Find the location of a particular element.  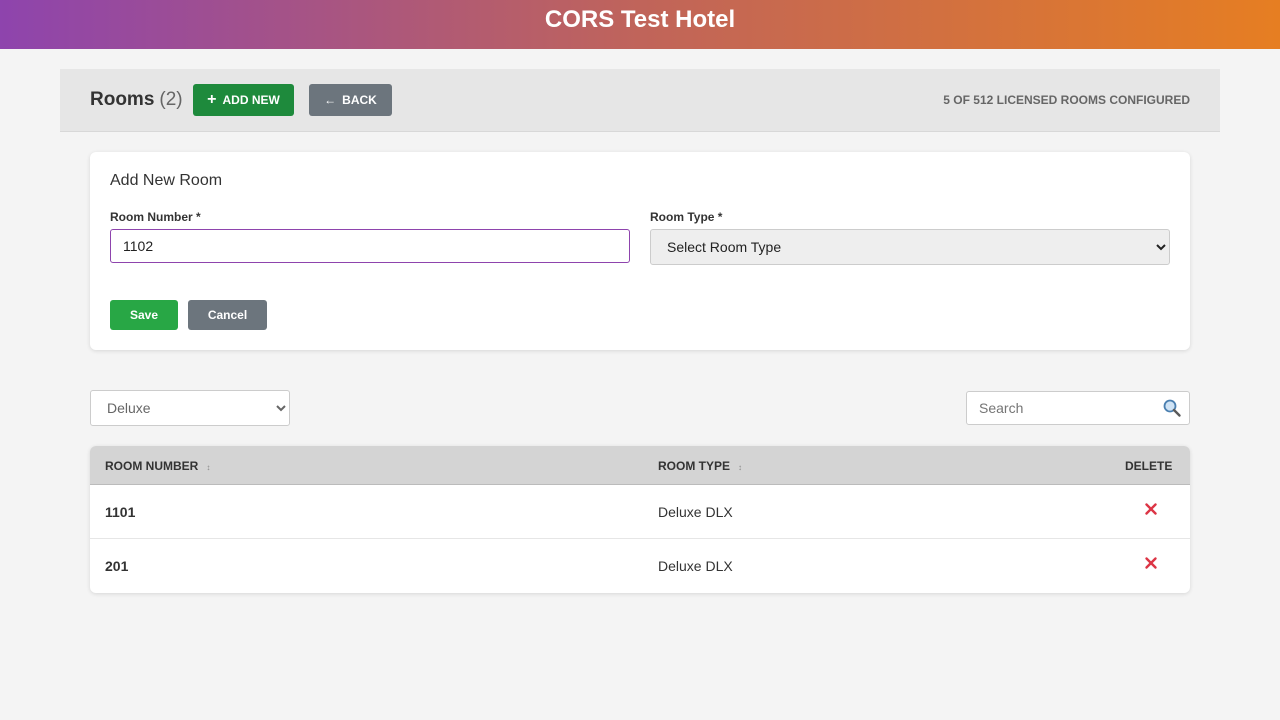

search-input is located at coordinates (1078, 408).